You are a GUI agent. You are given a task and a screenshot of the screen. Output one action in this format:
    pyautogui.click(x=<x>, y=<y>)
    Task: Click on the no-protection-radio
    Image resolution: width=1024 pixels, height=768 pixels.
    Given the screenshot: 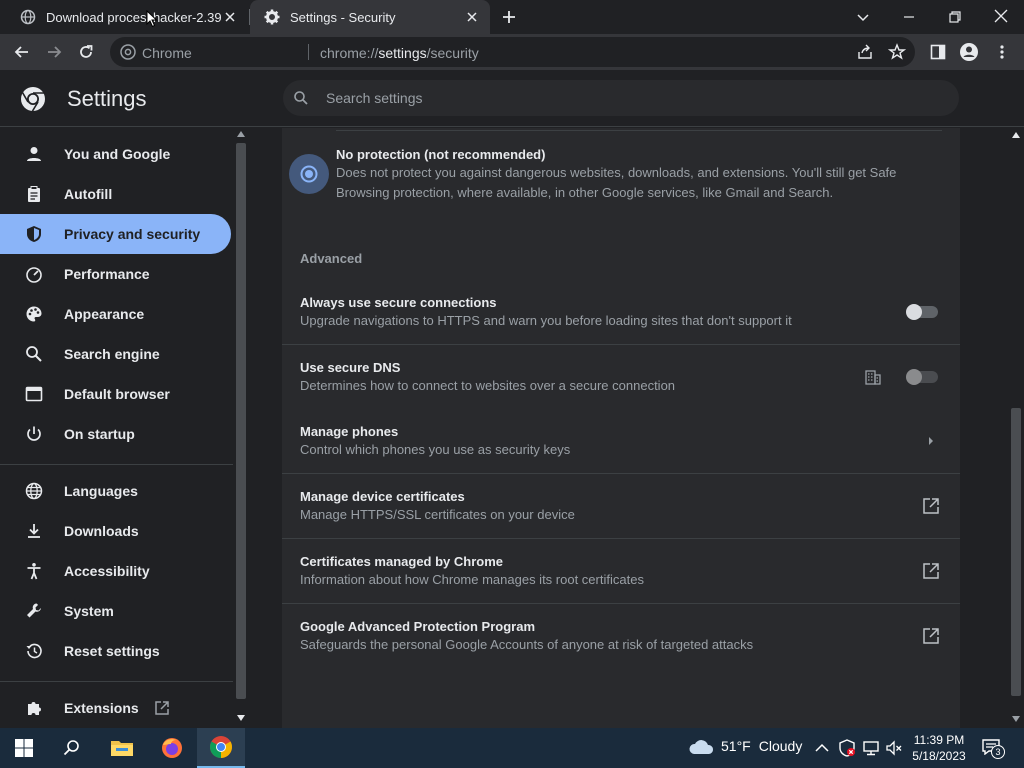 What is the action you would take?
    pyautogui.click(x=309, y=174)
    